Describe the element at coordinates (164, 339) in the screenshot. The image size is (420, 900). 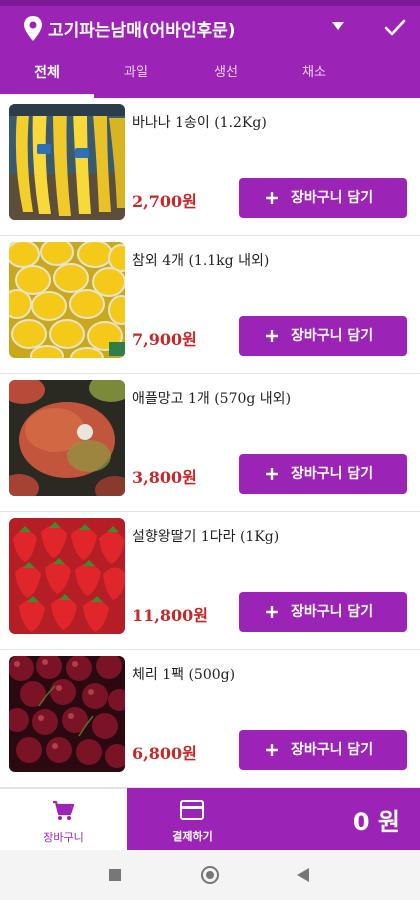
I see `product-price: 7,900원` at that location.